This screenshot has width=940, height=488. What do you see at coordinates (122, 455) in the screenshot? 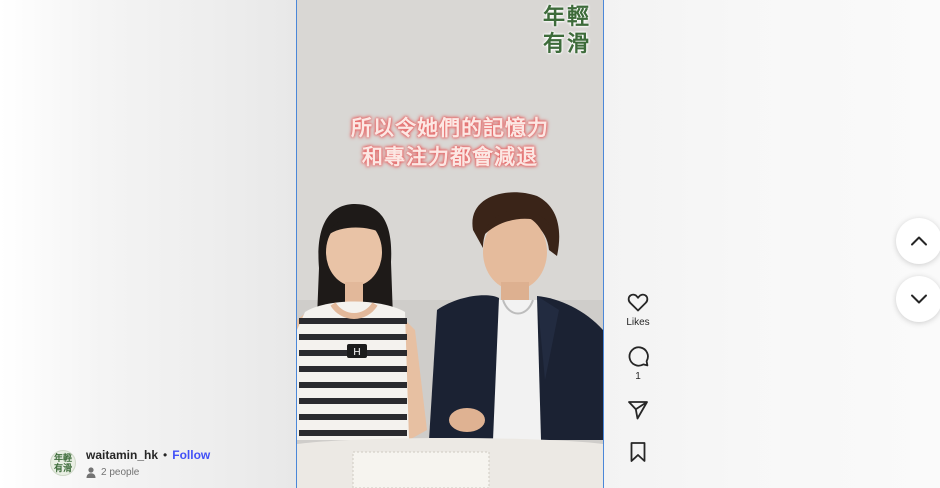
I see `username-link: waitamin_hk` at bounding box center [122, 455].